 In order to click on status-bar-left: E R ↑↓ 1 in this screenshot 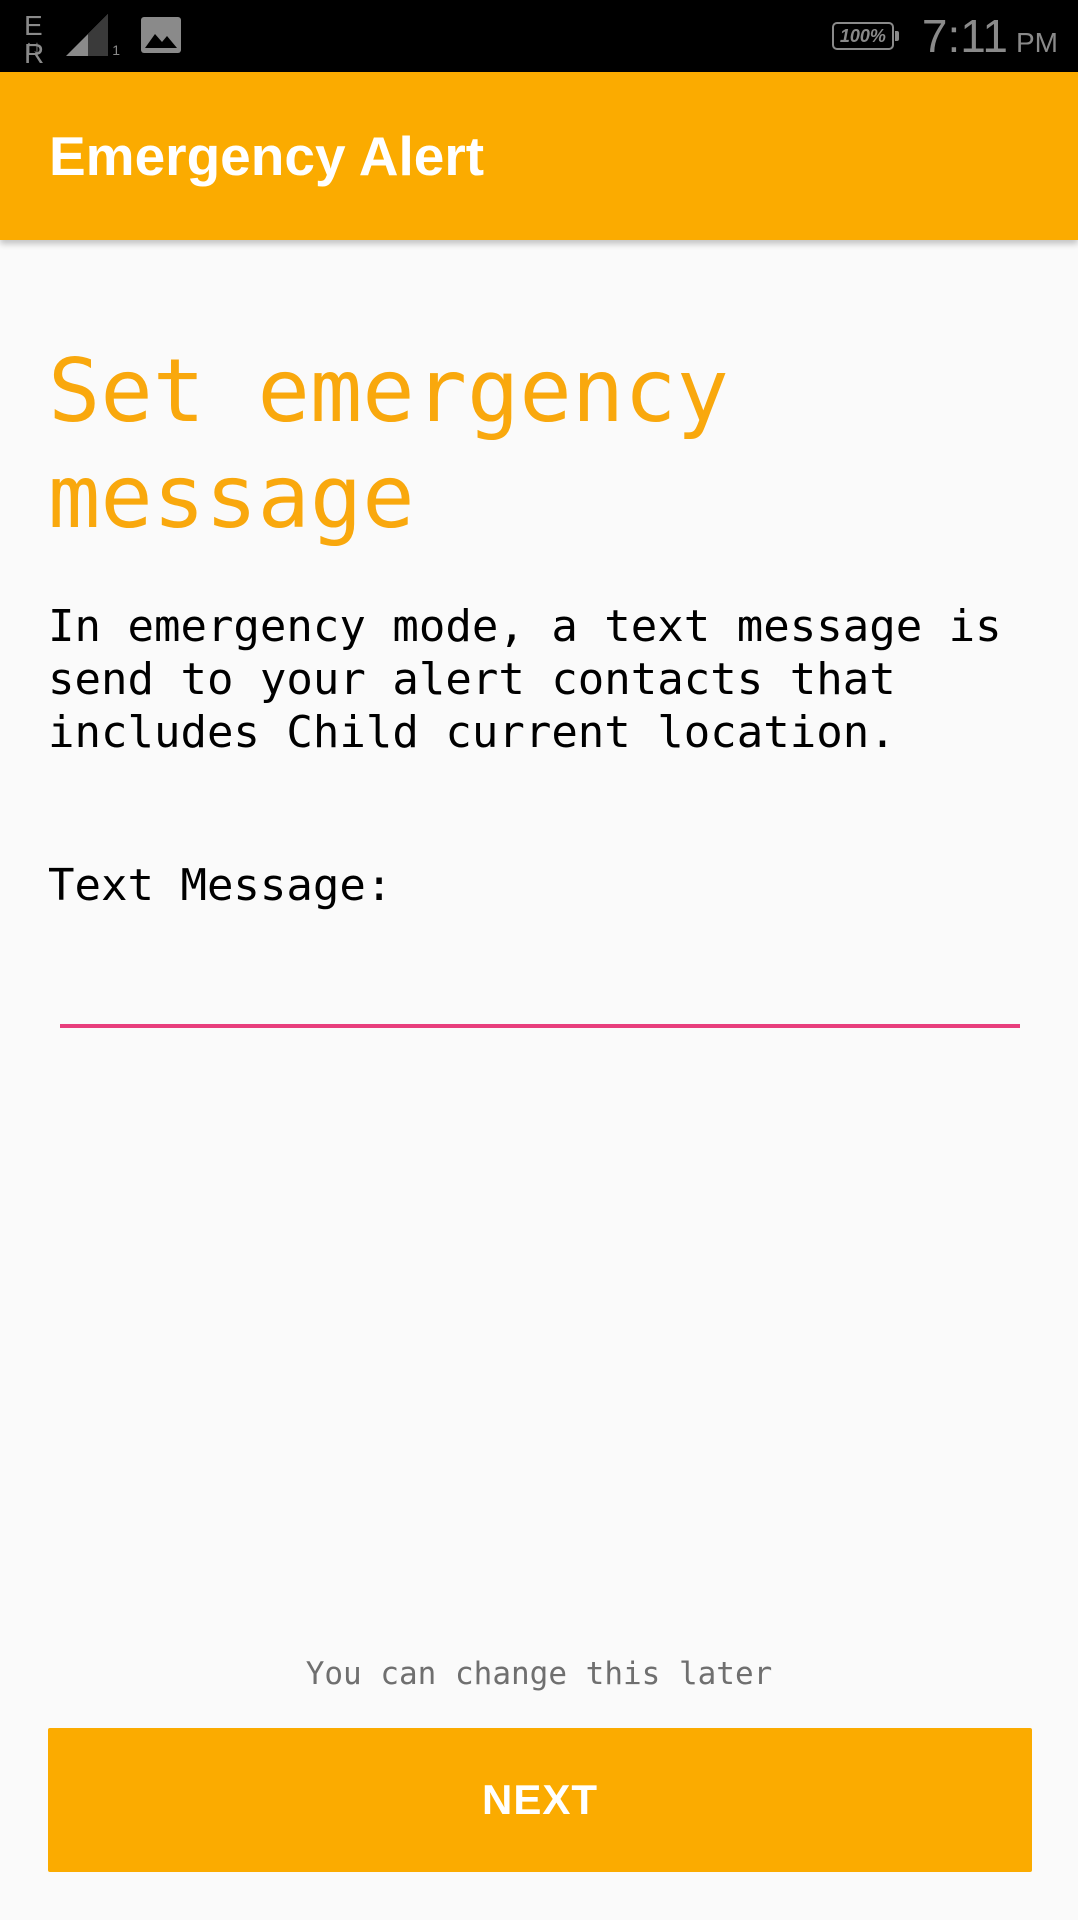, I will do `click(103, 40)`.